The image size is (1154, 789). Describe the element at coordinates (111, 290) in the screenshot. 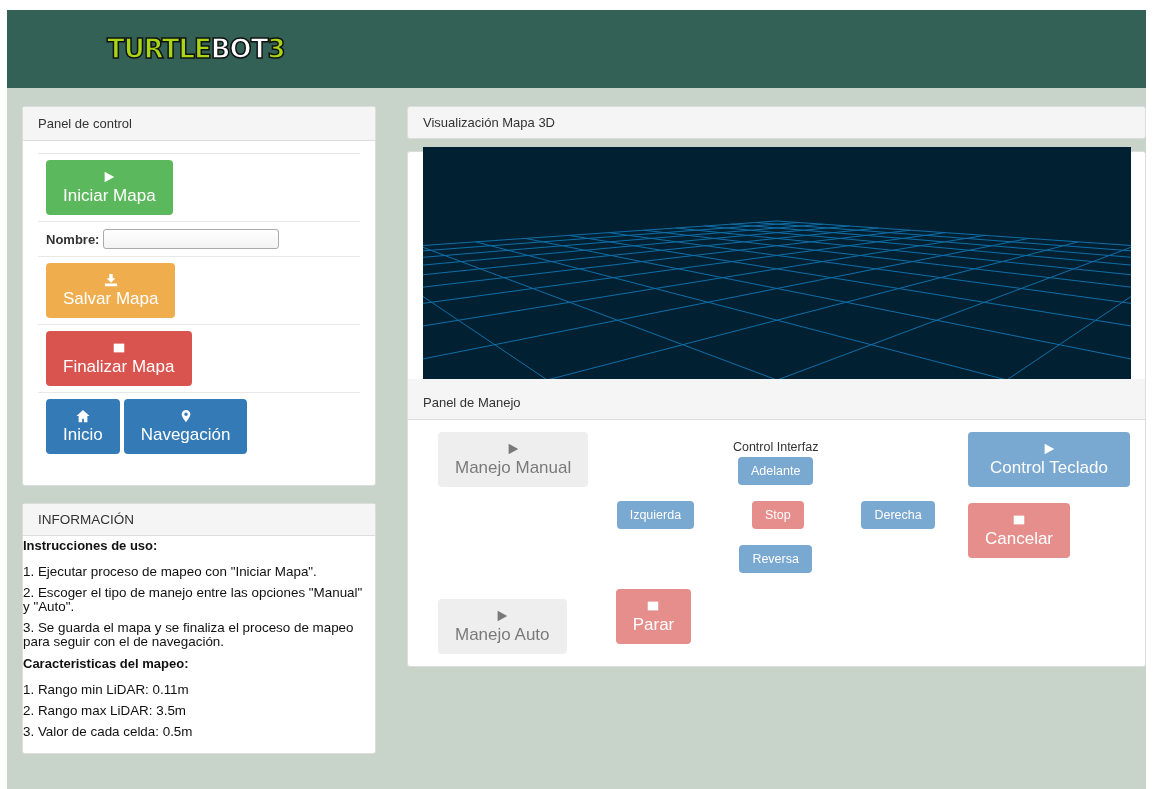

I see `save-map-button: Salvar Mapa` at that location.